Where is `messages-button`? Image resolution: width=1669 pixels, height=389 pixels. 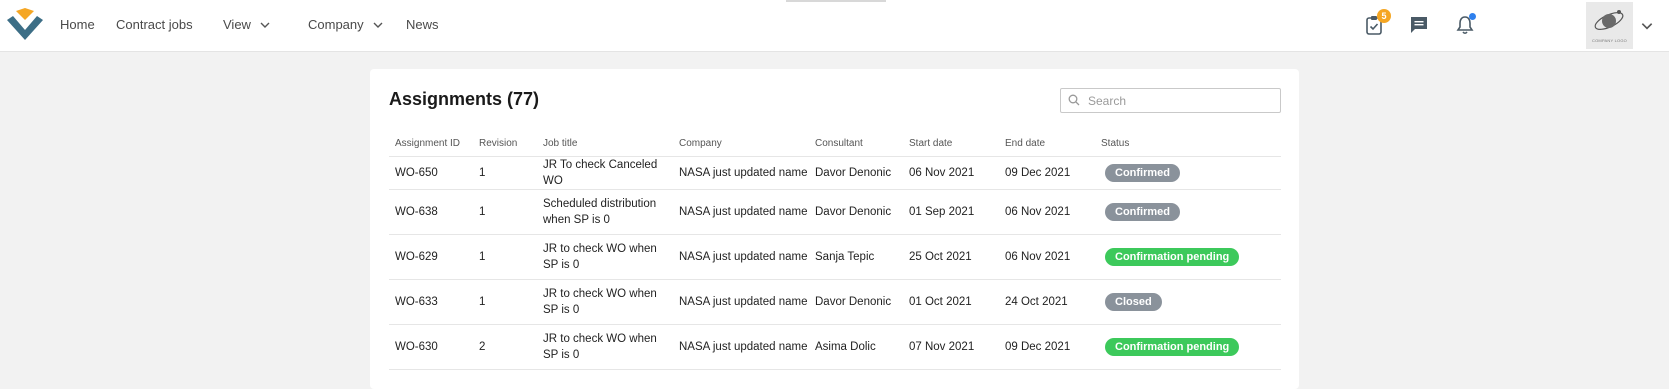 messages-button is located at coordinates (1419, 25).